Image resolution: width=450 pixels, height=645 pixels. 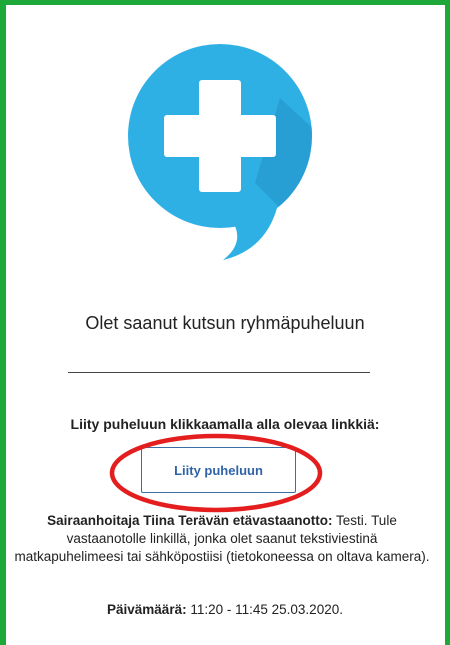 I want to click on appointment-date: Päivämäärä: 11:20 - 11:45 25.03.2020., so click(x=225, y=609).